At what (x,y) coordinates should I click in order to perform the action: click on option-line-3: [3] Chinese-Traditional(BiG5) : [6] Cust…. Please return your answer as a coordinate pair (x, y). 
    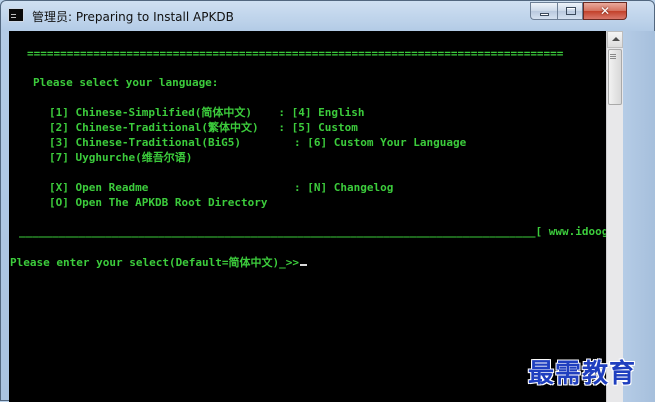
    Looking at the image, I should click on (258, 142).